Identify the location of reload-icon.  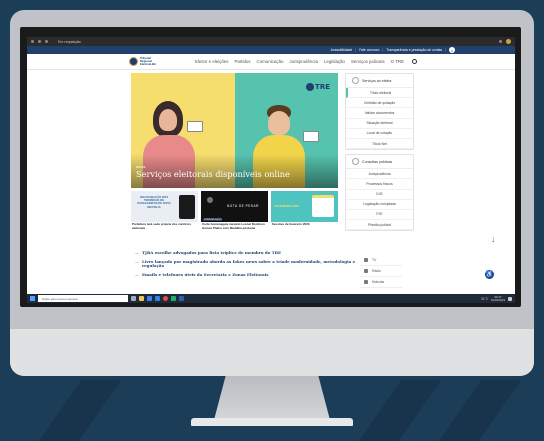
(46, 41).